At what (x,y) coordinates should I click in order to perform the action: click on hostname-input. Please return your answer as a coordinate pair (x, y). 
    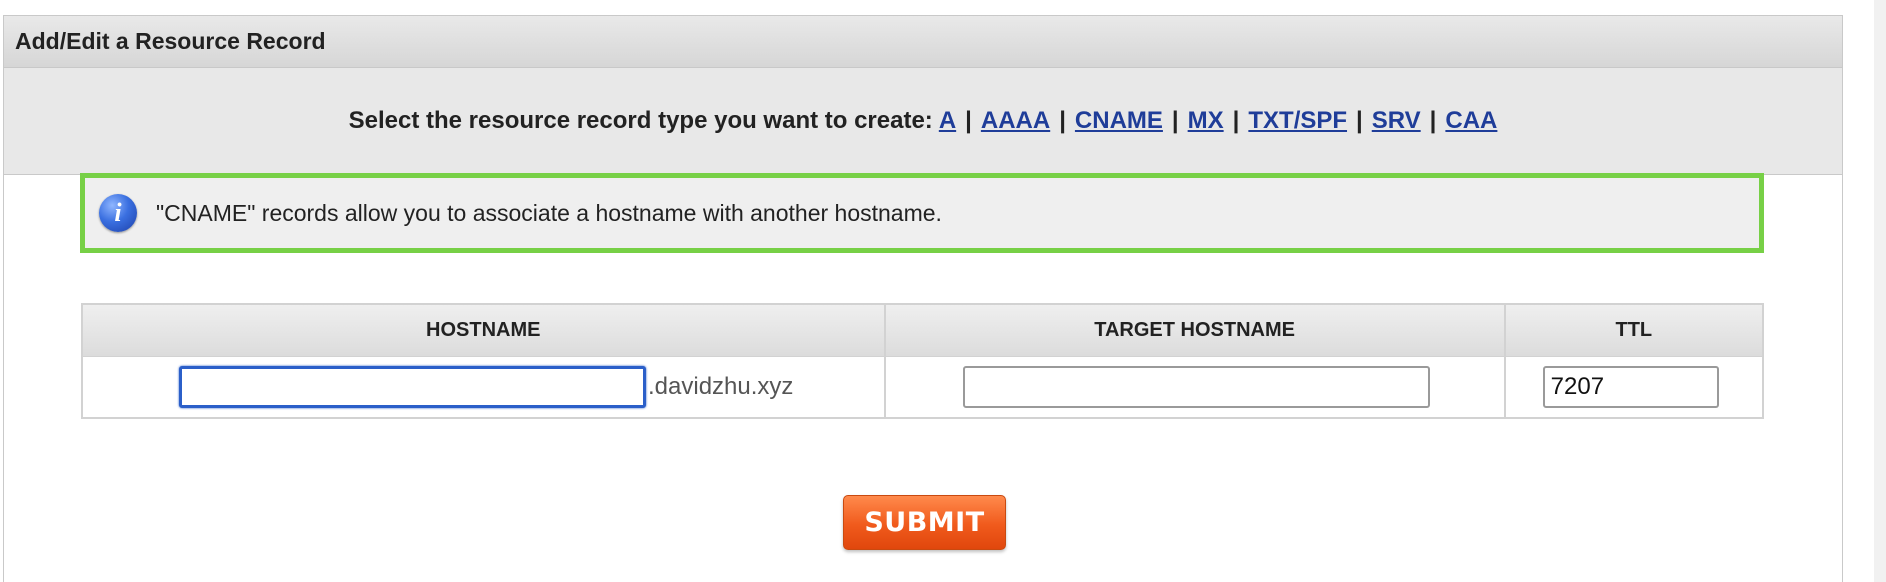
    Looking at the image, I should click on (412, 387).